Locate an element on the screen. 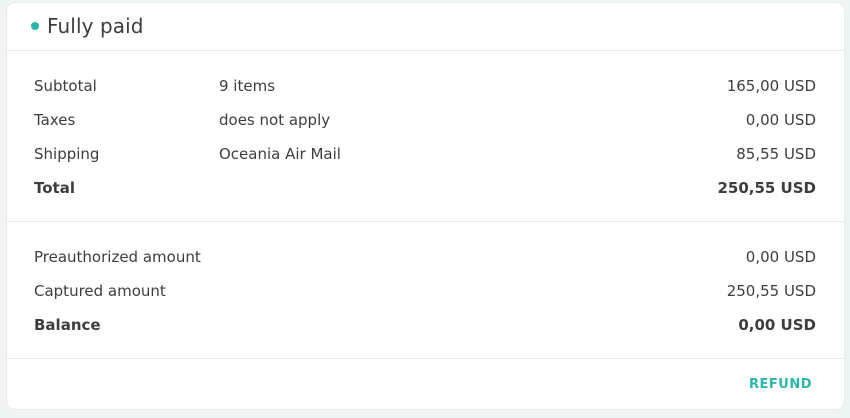 The height and width of the screenshot is (418, 850). card-footer: REFUND is located at coordinates (425, 384).